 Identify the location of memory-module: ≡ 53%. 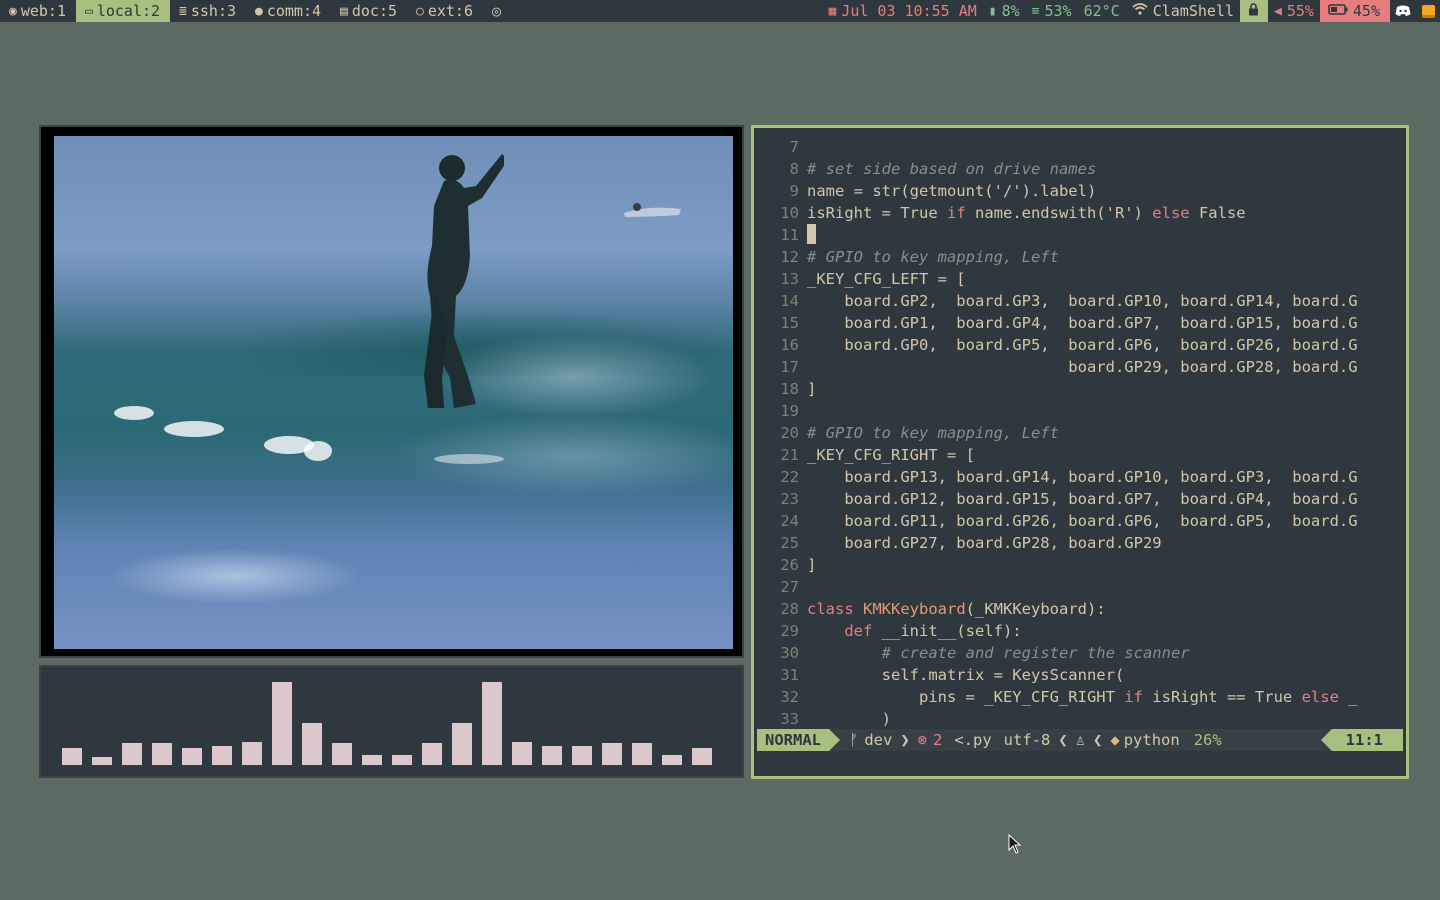
(1052, 11).